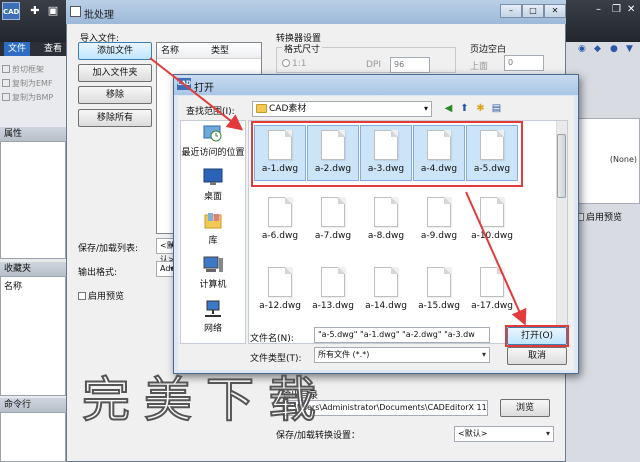 This screenshot has height=462, width=640. I want to click on look-in-combo: CAD素材, so click(342, 109).